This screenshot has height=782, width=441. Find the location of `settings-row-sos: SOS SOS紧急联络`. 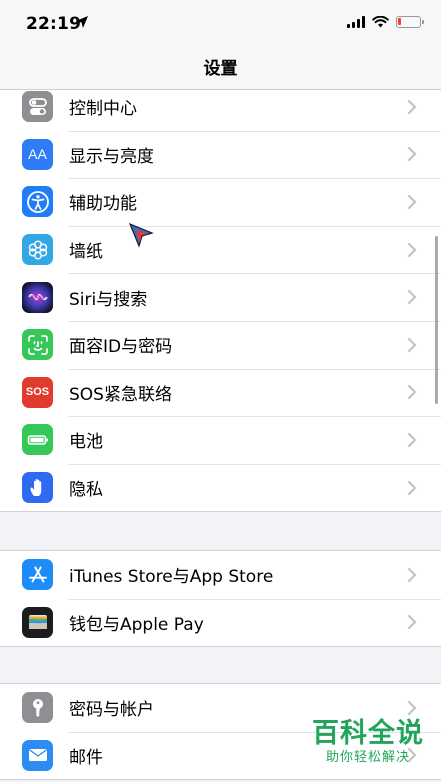

settings-row-sos: SOS SOS紧急联络 is located at coordinates (220, 392).